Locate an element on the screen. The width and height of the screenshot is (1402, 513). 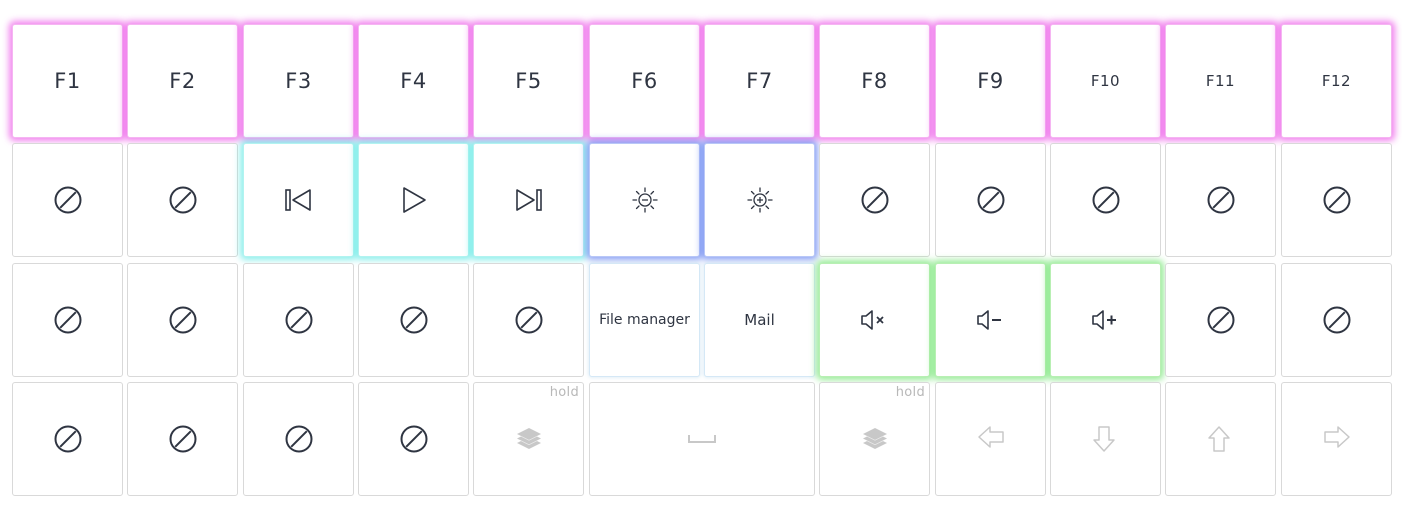
space-bar-icon is located at coordinates (702, 439).